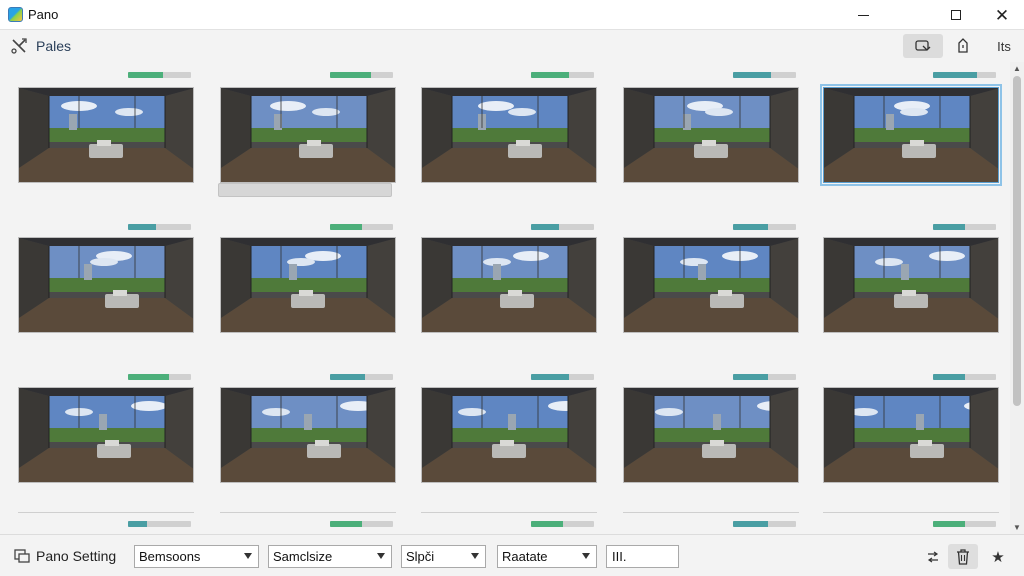 The height and width of the screenshot is (576, 1024). What do you see at coordinates (420, 556) in the screenshot?
I see `dropdown-3-value: Slpči` at bounding box center [420, 556].